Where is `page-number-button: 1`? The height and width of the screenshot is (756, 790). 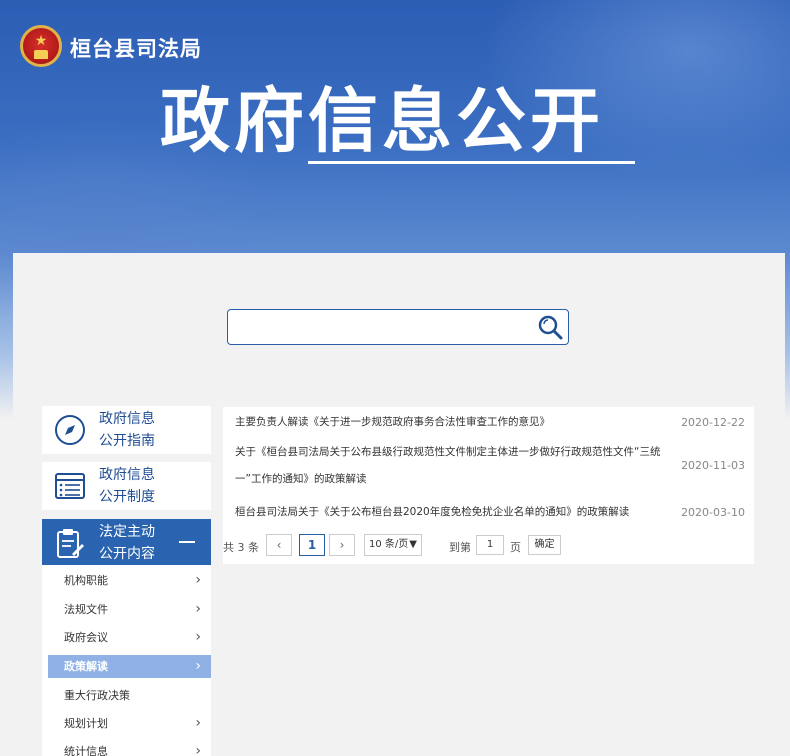 page-number-button: 1 is located at coordinates (312, 545).